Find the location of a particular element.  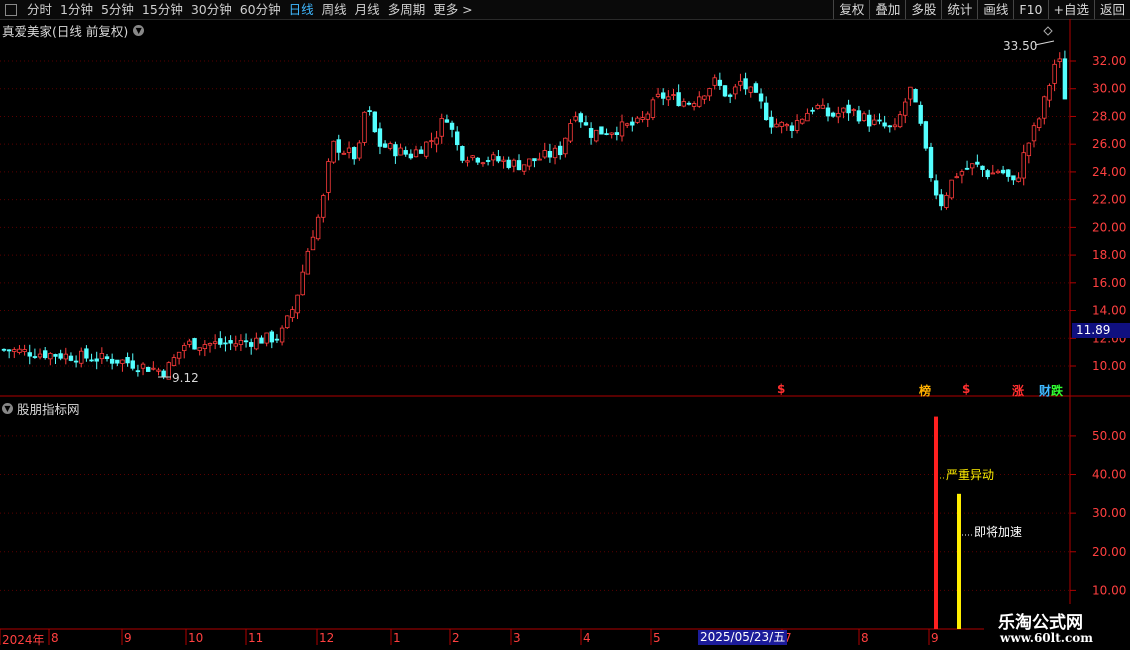

indicator-tick-label: 40.00 is located at coordinates (1109, 475).